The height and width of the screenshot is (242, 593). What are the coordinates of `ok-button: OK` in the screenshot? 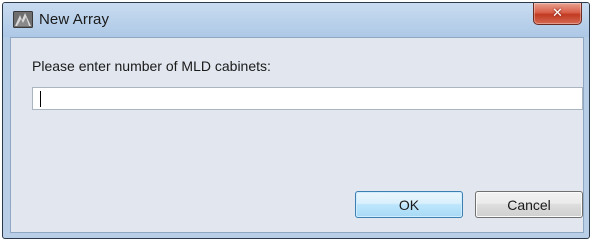 It's located at (409, 204).